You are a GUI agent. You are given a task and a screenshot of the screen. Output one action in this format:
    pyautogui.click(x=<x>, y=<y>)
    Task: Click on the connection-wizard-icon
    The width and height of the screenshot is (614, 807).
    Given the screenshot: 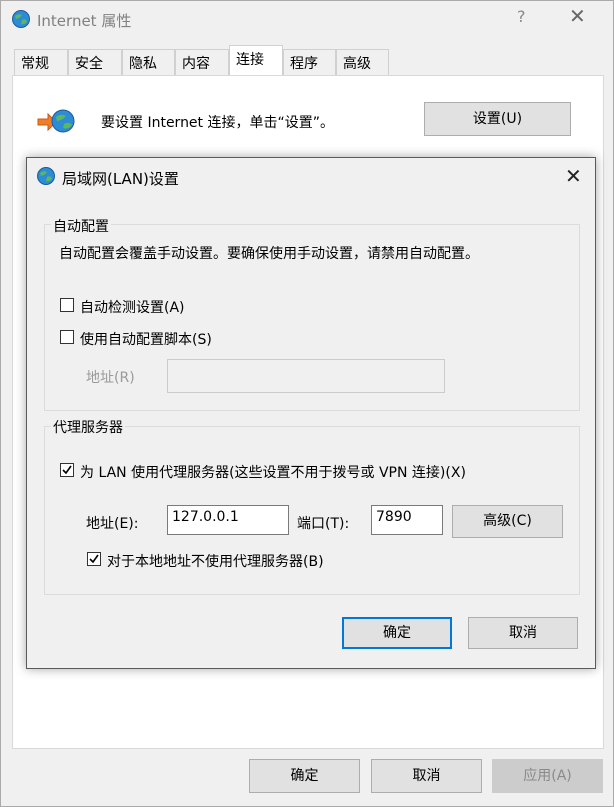 What is the action you would take?
    pyautogui.click(x=56, y=124)
    